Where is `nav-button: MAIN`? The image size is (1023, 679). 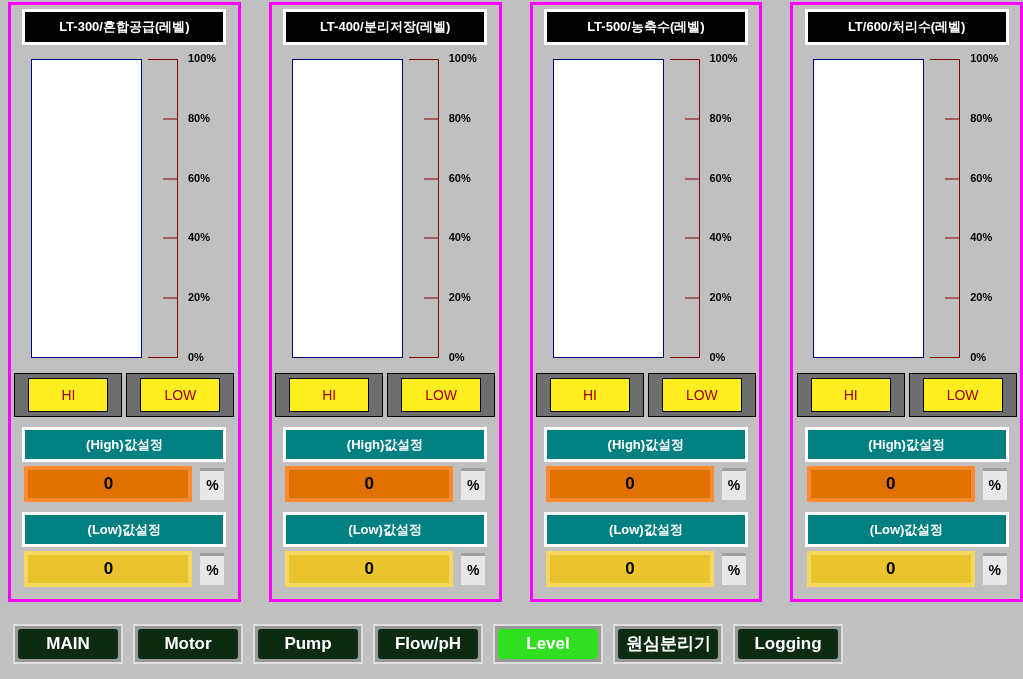 nav-button: MAIN is located at coordinates (68, 644).